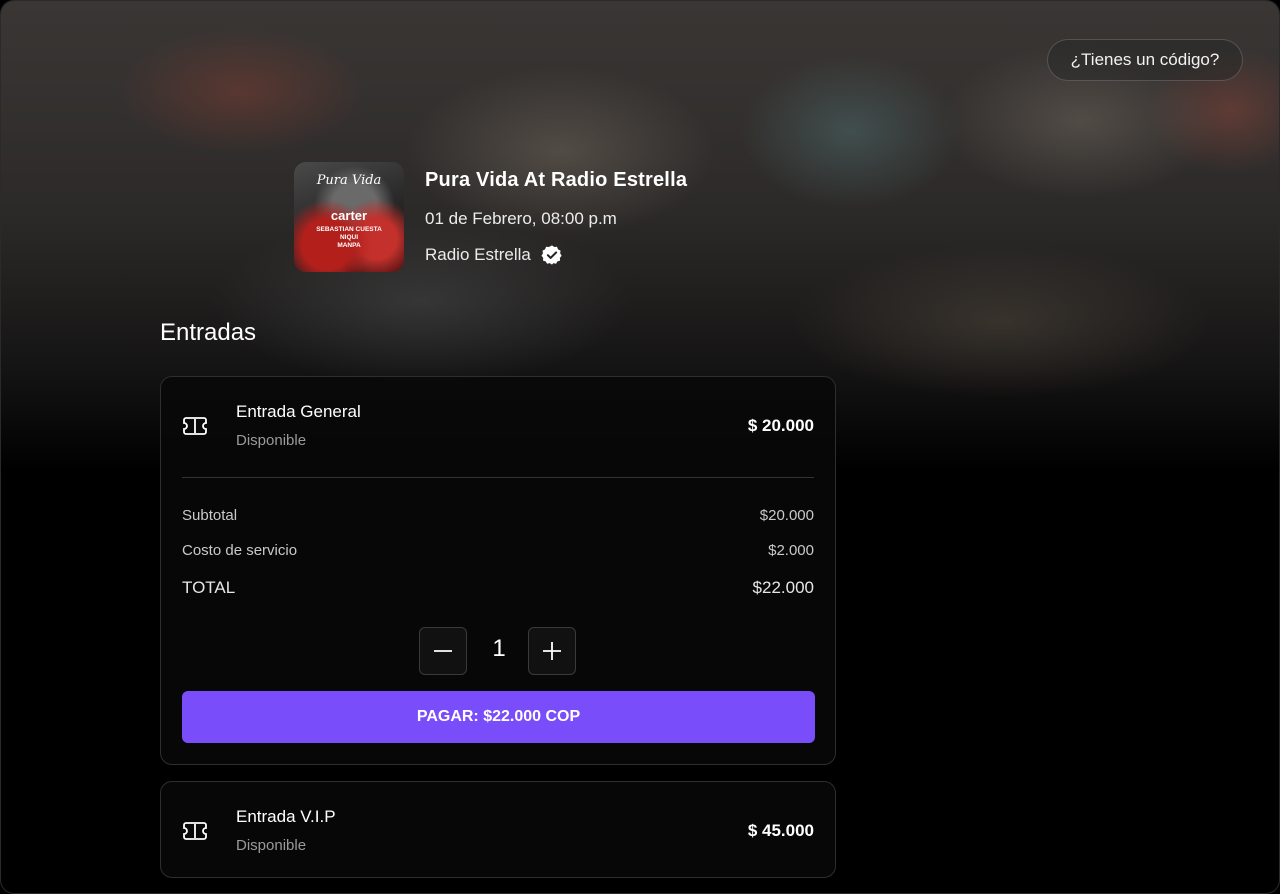 The width and height of the screenshot is (1280, 894). Describe the element at coordinates (1145, 60) in the screenshot. I see `promo-code-button: ¿Tienes un código?` at that location.